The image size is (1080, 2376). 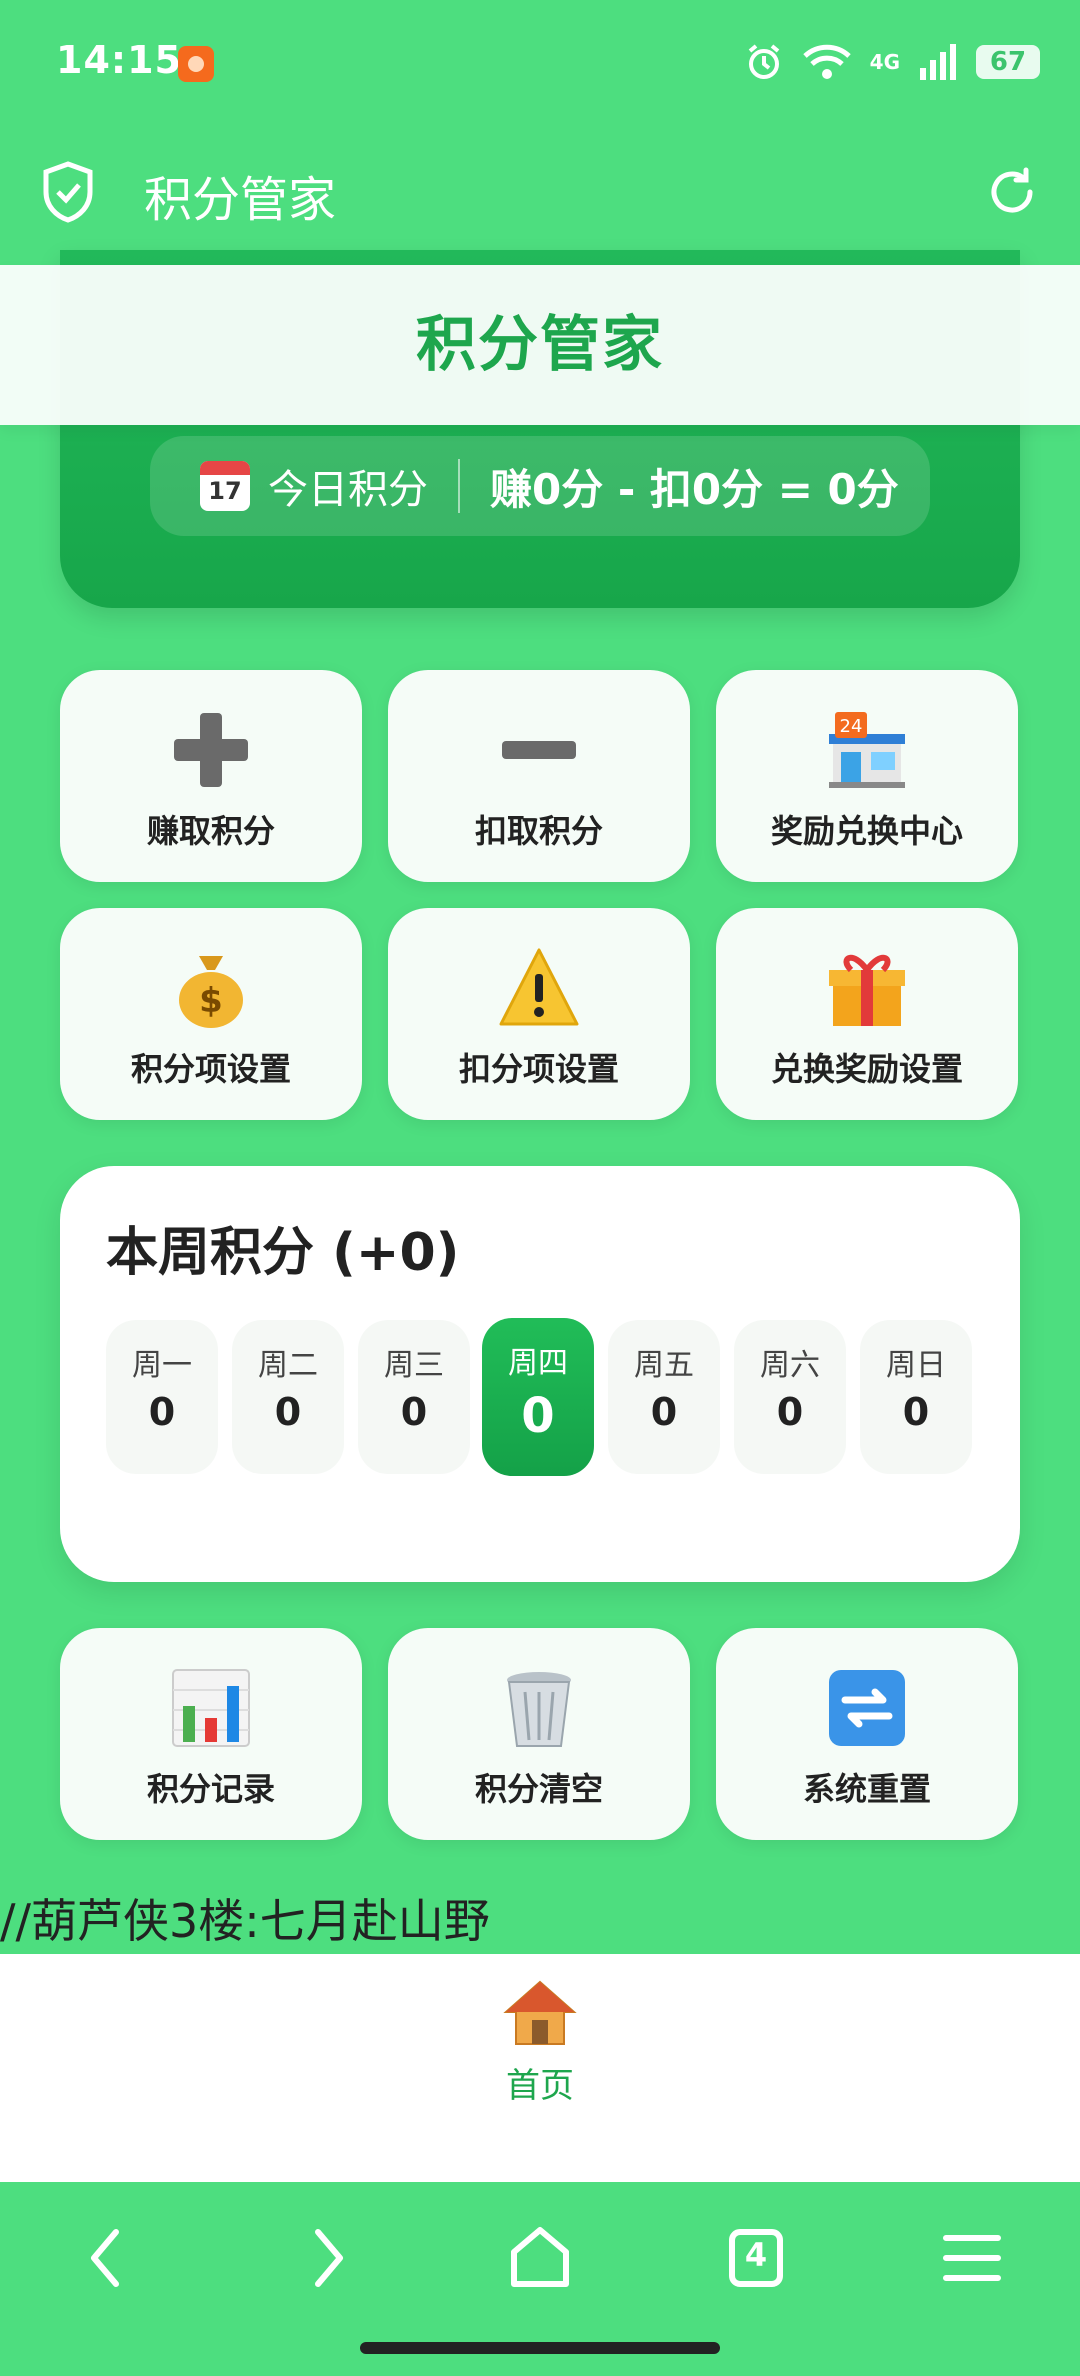 I want to click on reset-icon, so click(x=867, y=1708).